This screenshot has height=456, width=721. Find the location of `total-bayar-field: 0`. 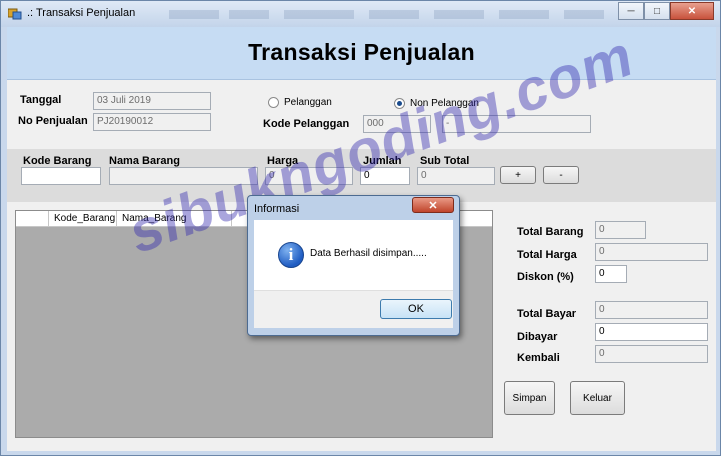

total-bayar-field: 0 is located at coordinates (651, 310).